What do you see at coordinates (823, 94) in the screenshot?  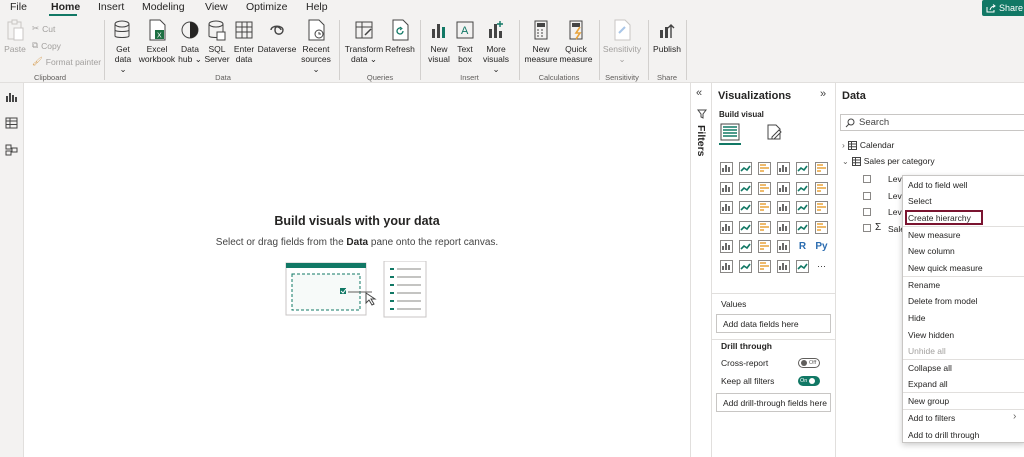 I see `expand-right-icon: »` at bounding box center [823, 94].